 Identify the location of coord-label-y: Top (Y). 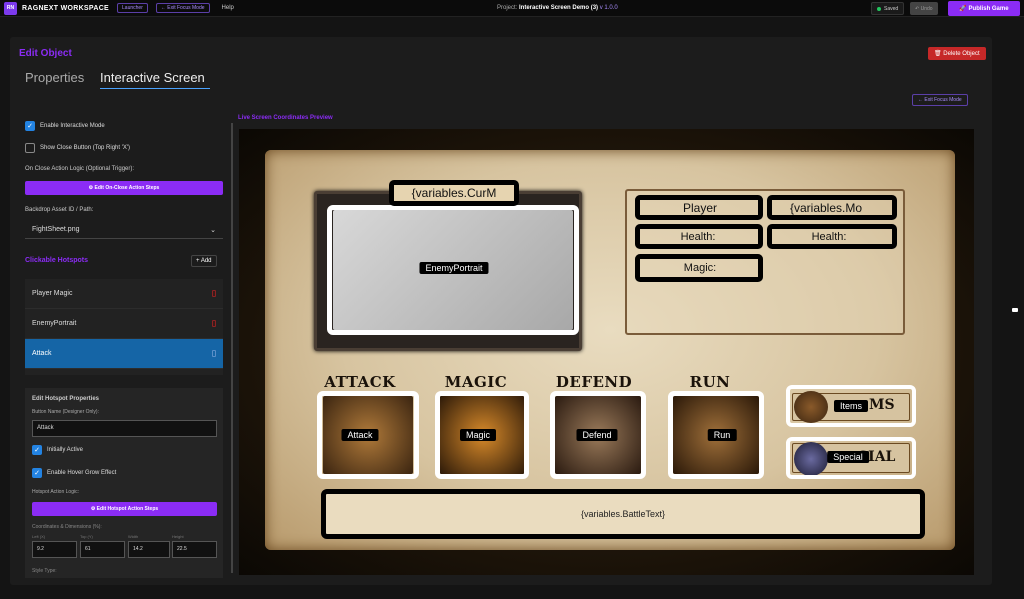
(86, 536).